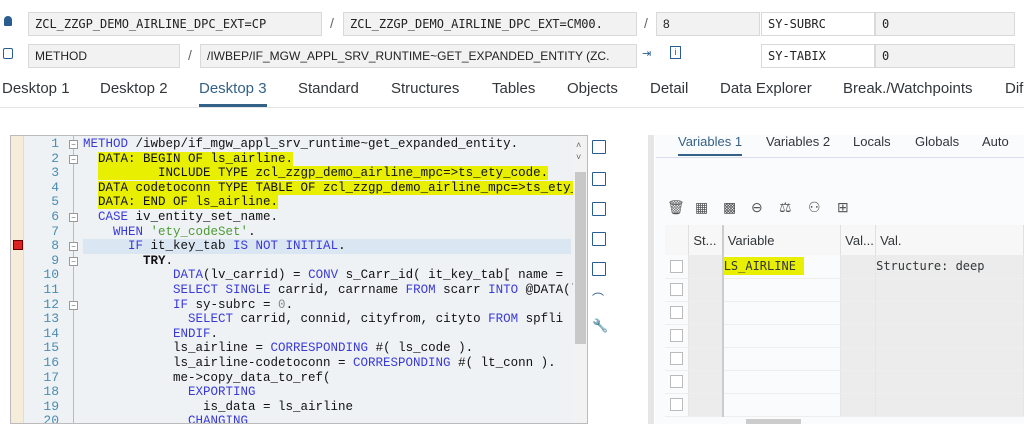 The height and width of the screenshot is (424, 1024). What do you see at coordinates (599, 179) in the screenshot?
I see `new-window-icon` at bounding box center [599, 179].